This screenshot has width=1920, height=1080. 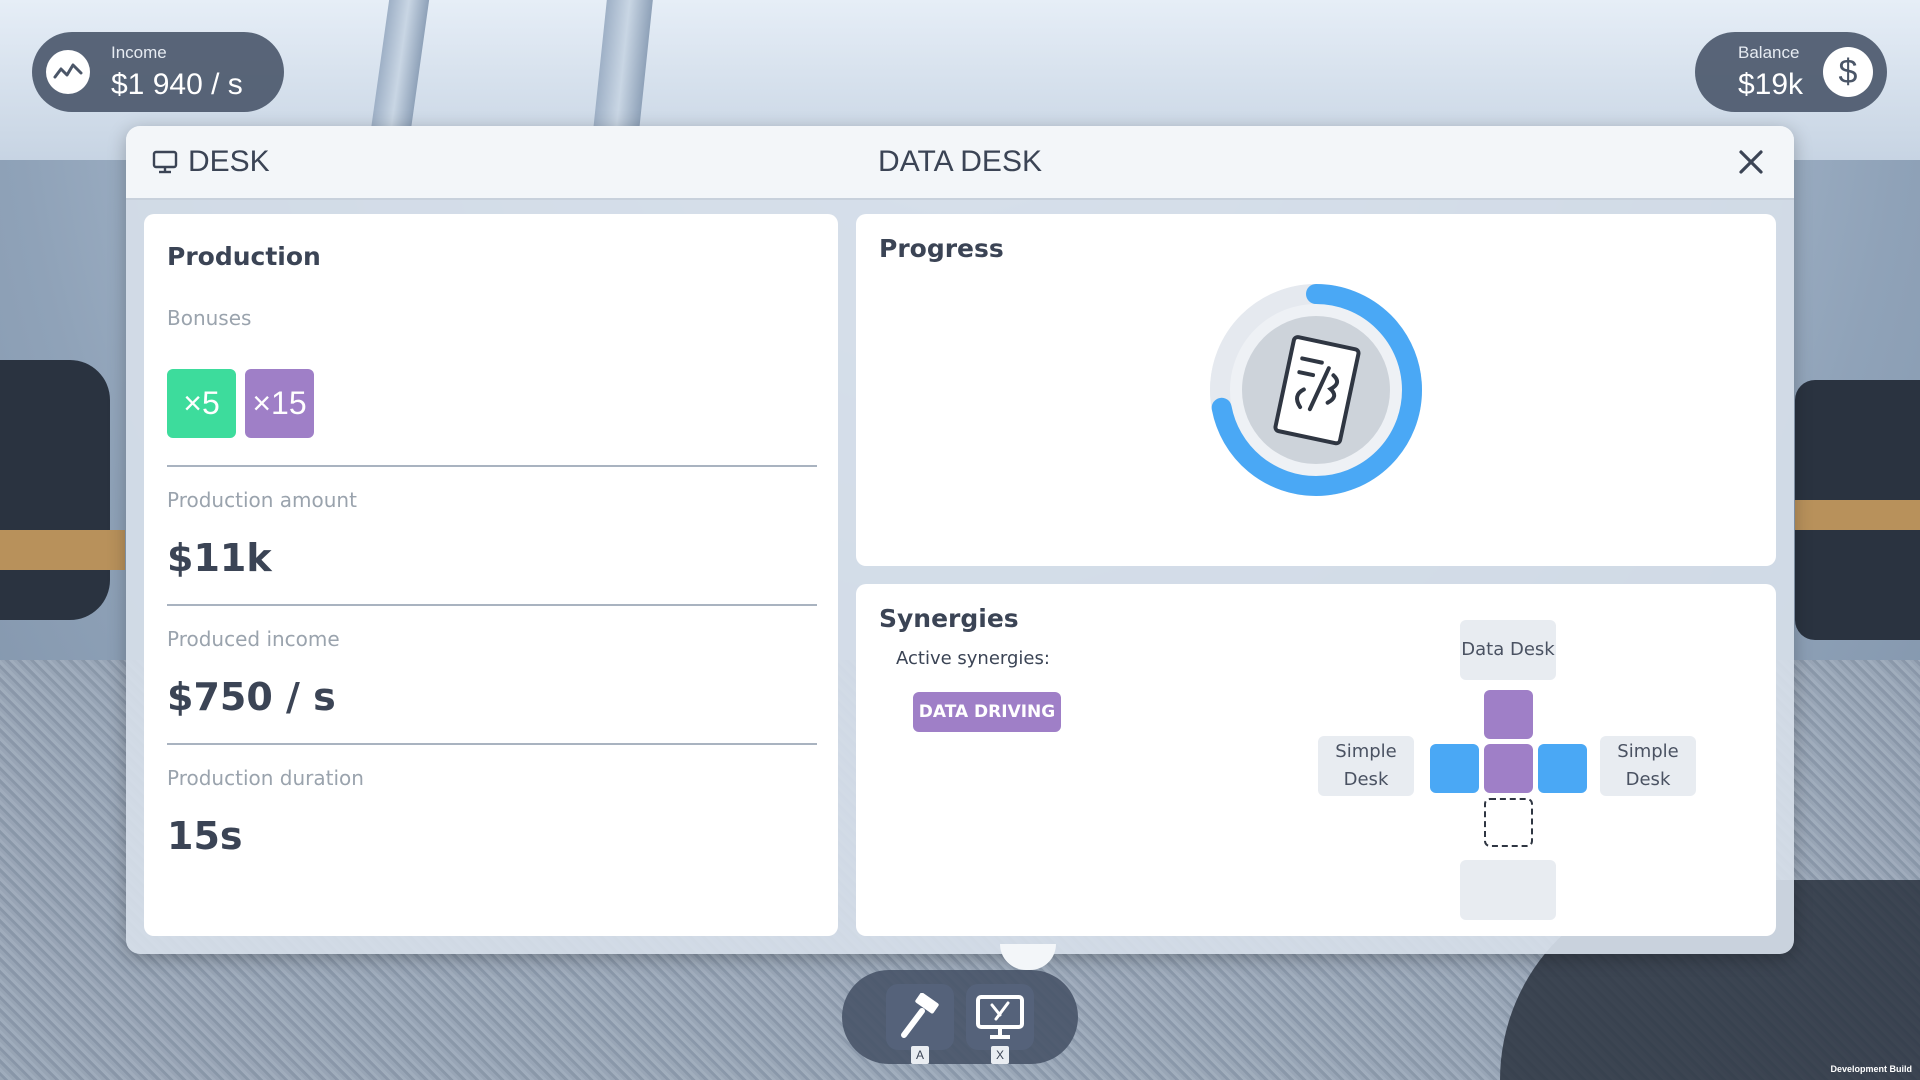 What do you see at coordinates (139, 52) in the screenshot?
I see `income-label: Income` at bounding box center [139, 52].